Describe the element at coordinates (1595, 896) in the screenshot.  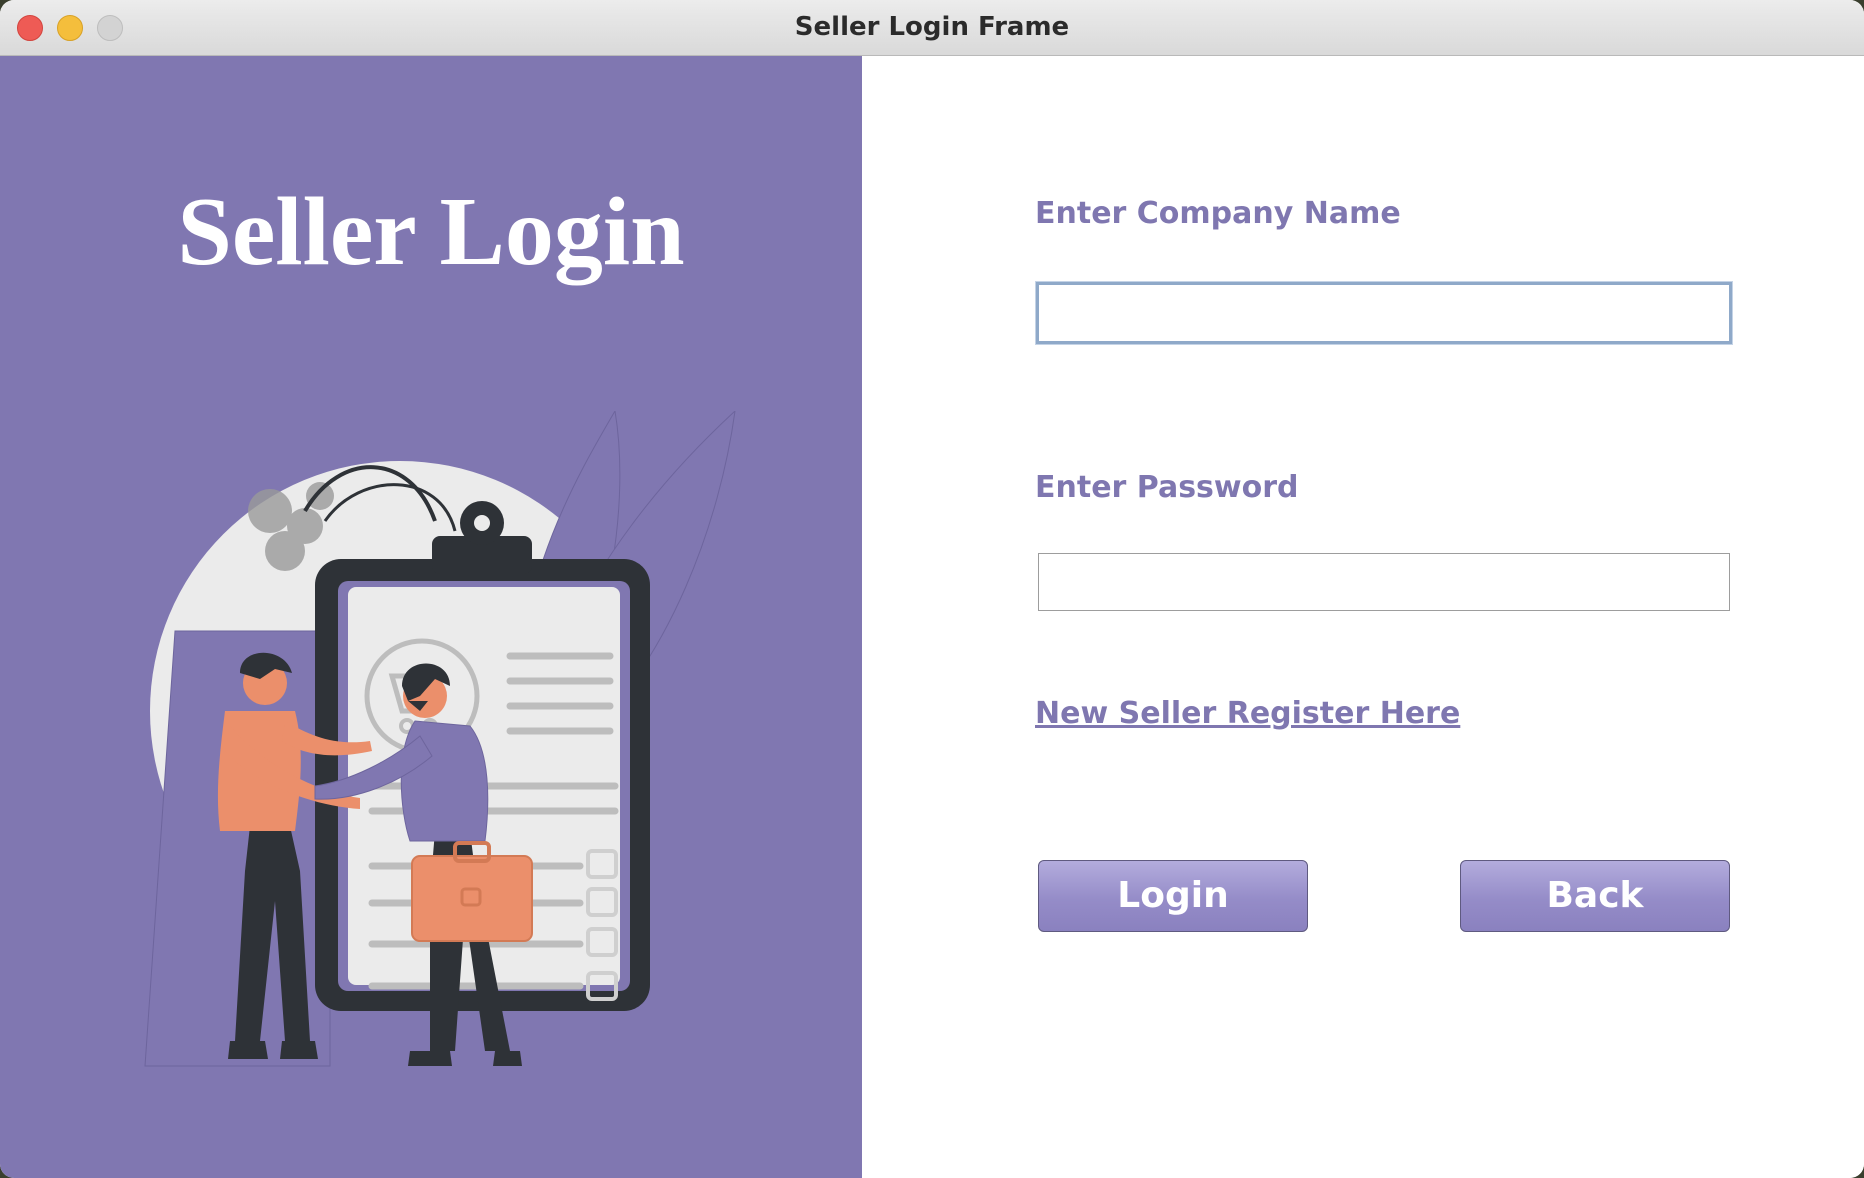
I see `back-button: Back` at that location.